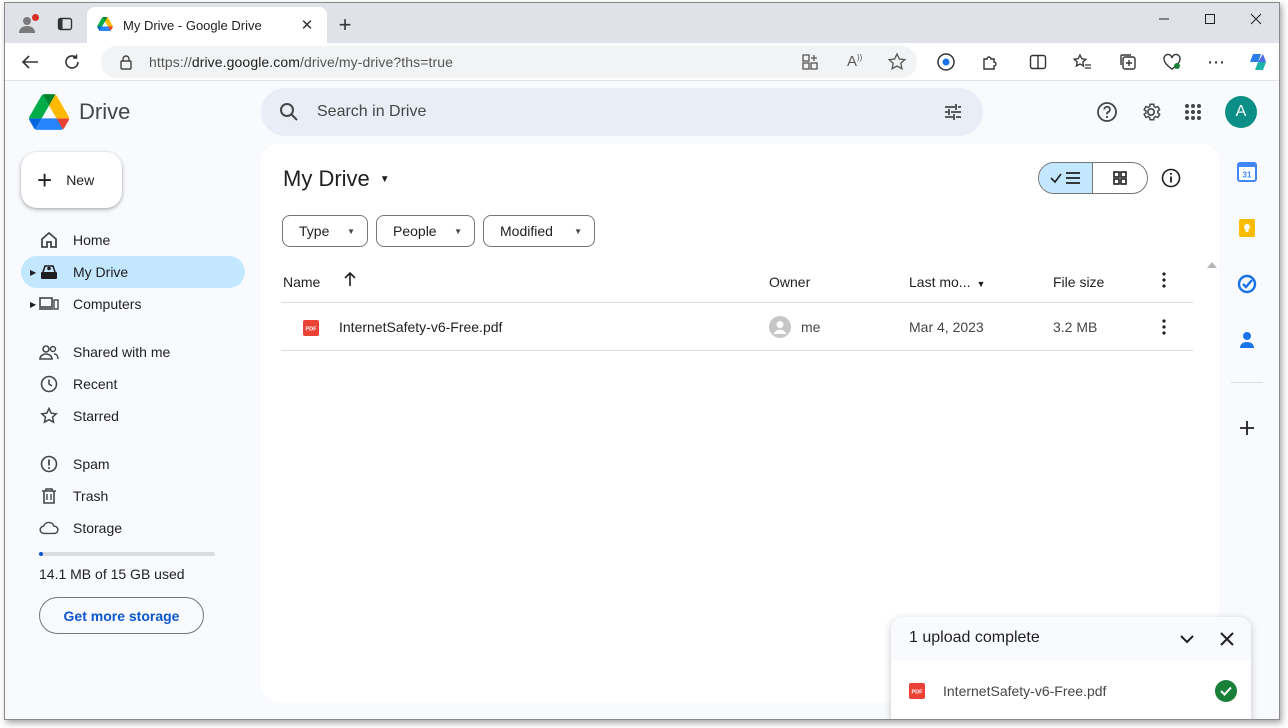  I want to click on favorite-star-icon, so click(897, 63).